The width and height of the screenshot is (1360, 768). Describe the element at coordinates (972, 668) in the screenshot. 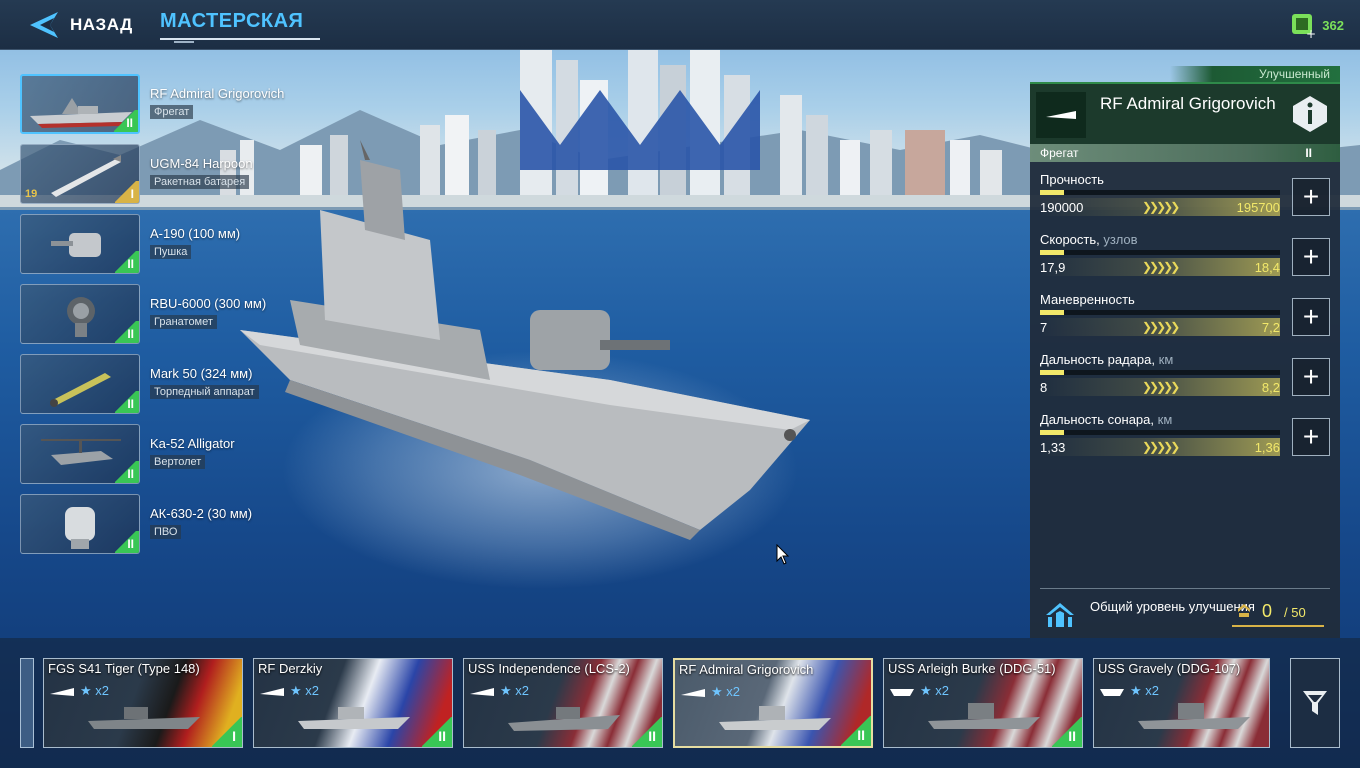

I see `ship-card-name: USS Arleigh Burke (DDG-51)` at that location.